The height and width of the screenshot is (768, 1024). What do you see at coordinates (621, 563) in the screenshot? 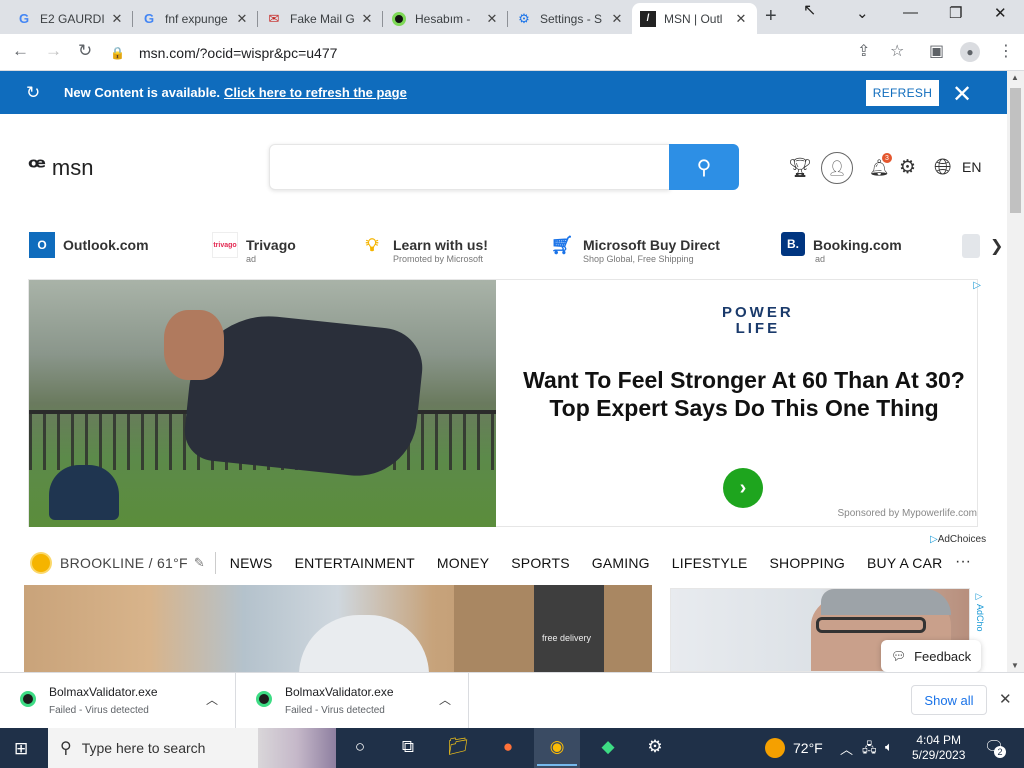
I see `nav-gaming: GAMING` at bounding box center [621, 563].